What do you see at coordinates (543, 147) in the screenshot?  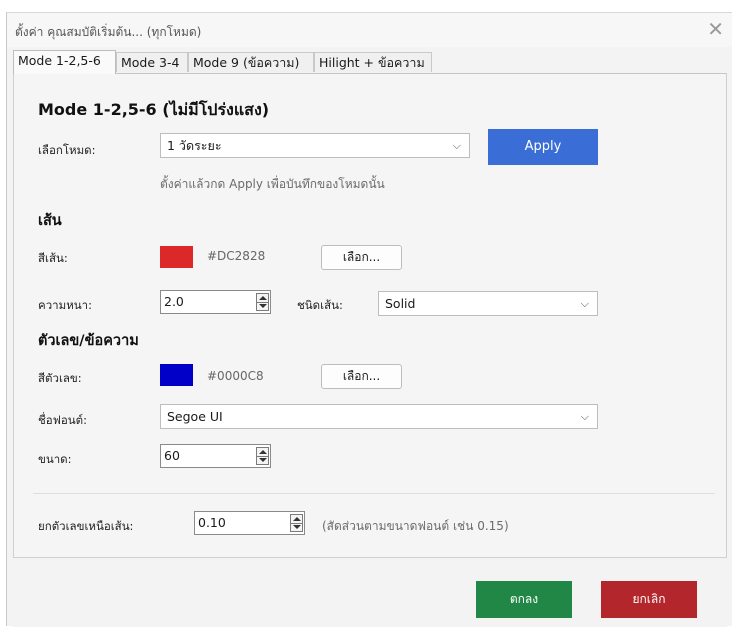 I see `apply-button: Apply` at bounding box center [543, 147].